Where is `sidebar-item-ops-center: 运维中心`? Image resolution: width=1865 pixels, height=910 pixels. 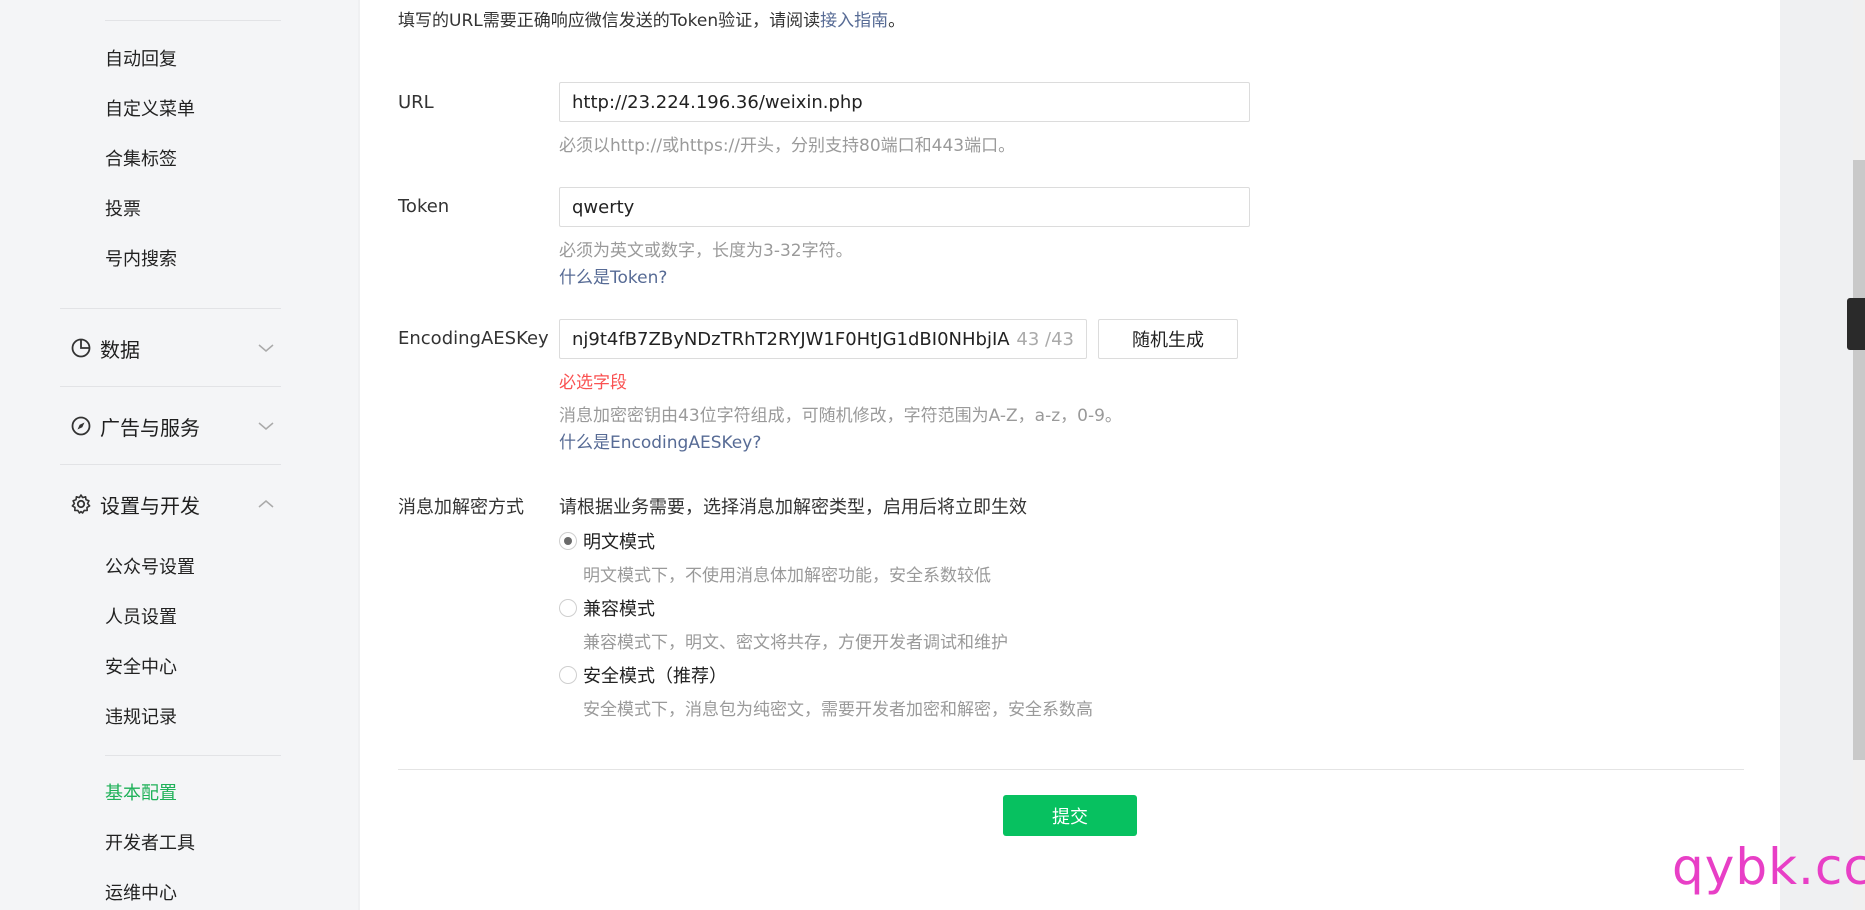 sidebar-item-ops-center: 运维中心 is located at coordinates (141, 894).